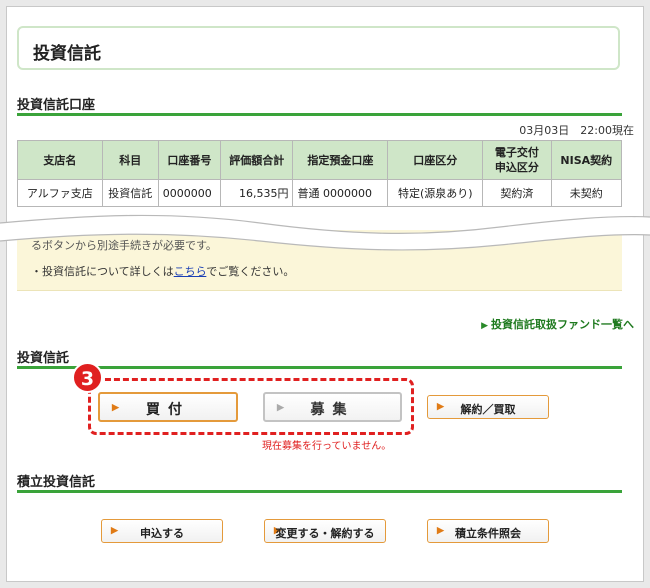 The image size is (650, 588). Describe the element at coordinates (130, 160) in the screenshot. I see `col-subject: 科目` at that location.